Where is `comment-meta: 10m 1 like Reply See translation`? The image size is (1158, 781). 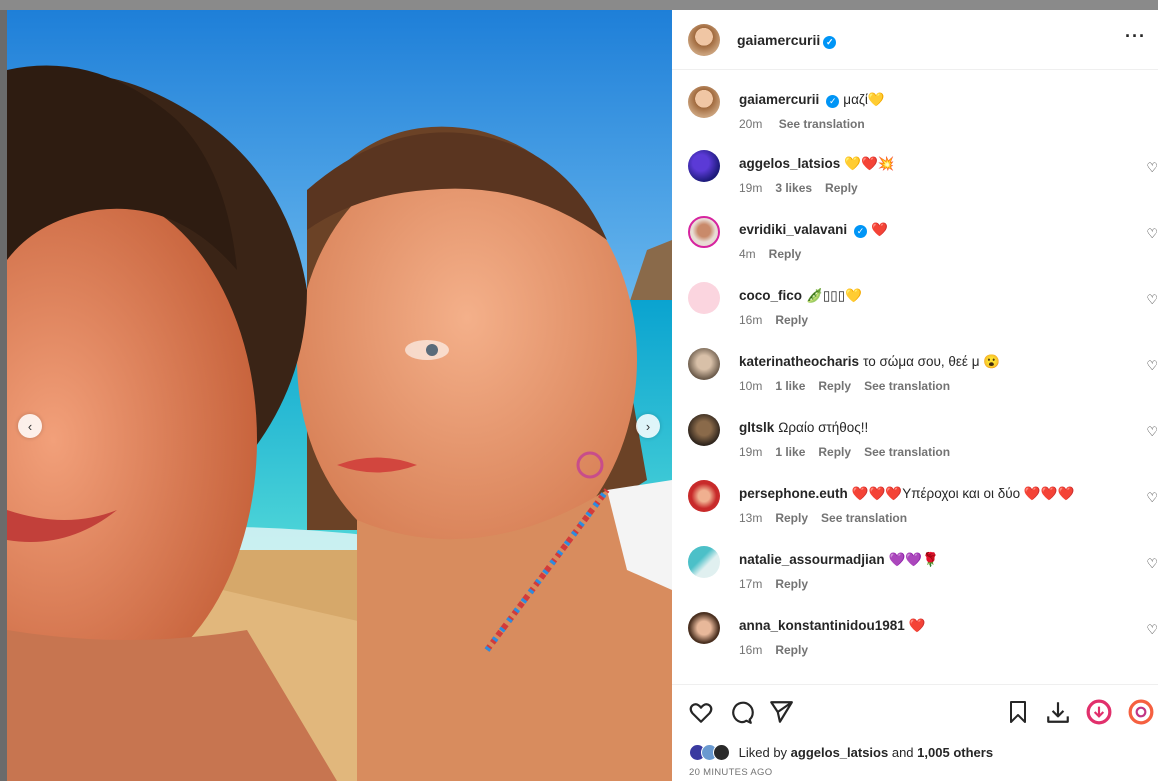
comment-meta: 10m 1 like Reply See translation is located at coordinates (851, 386).